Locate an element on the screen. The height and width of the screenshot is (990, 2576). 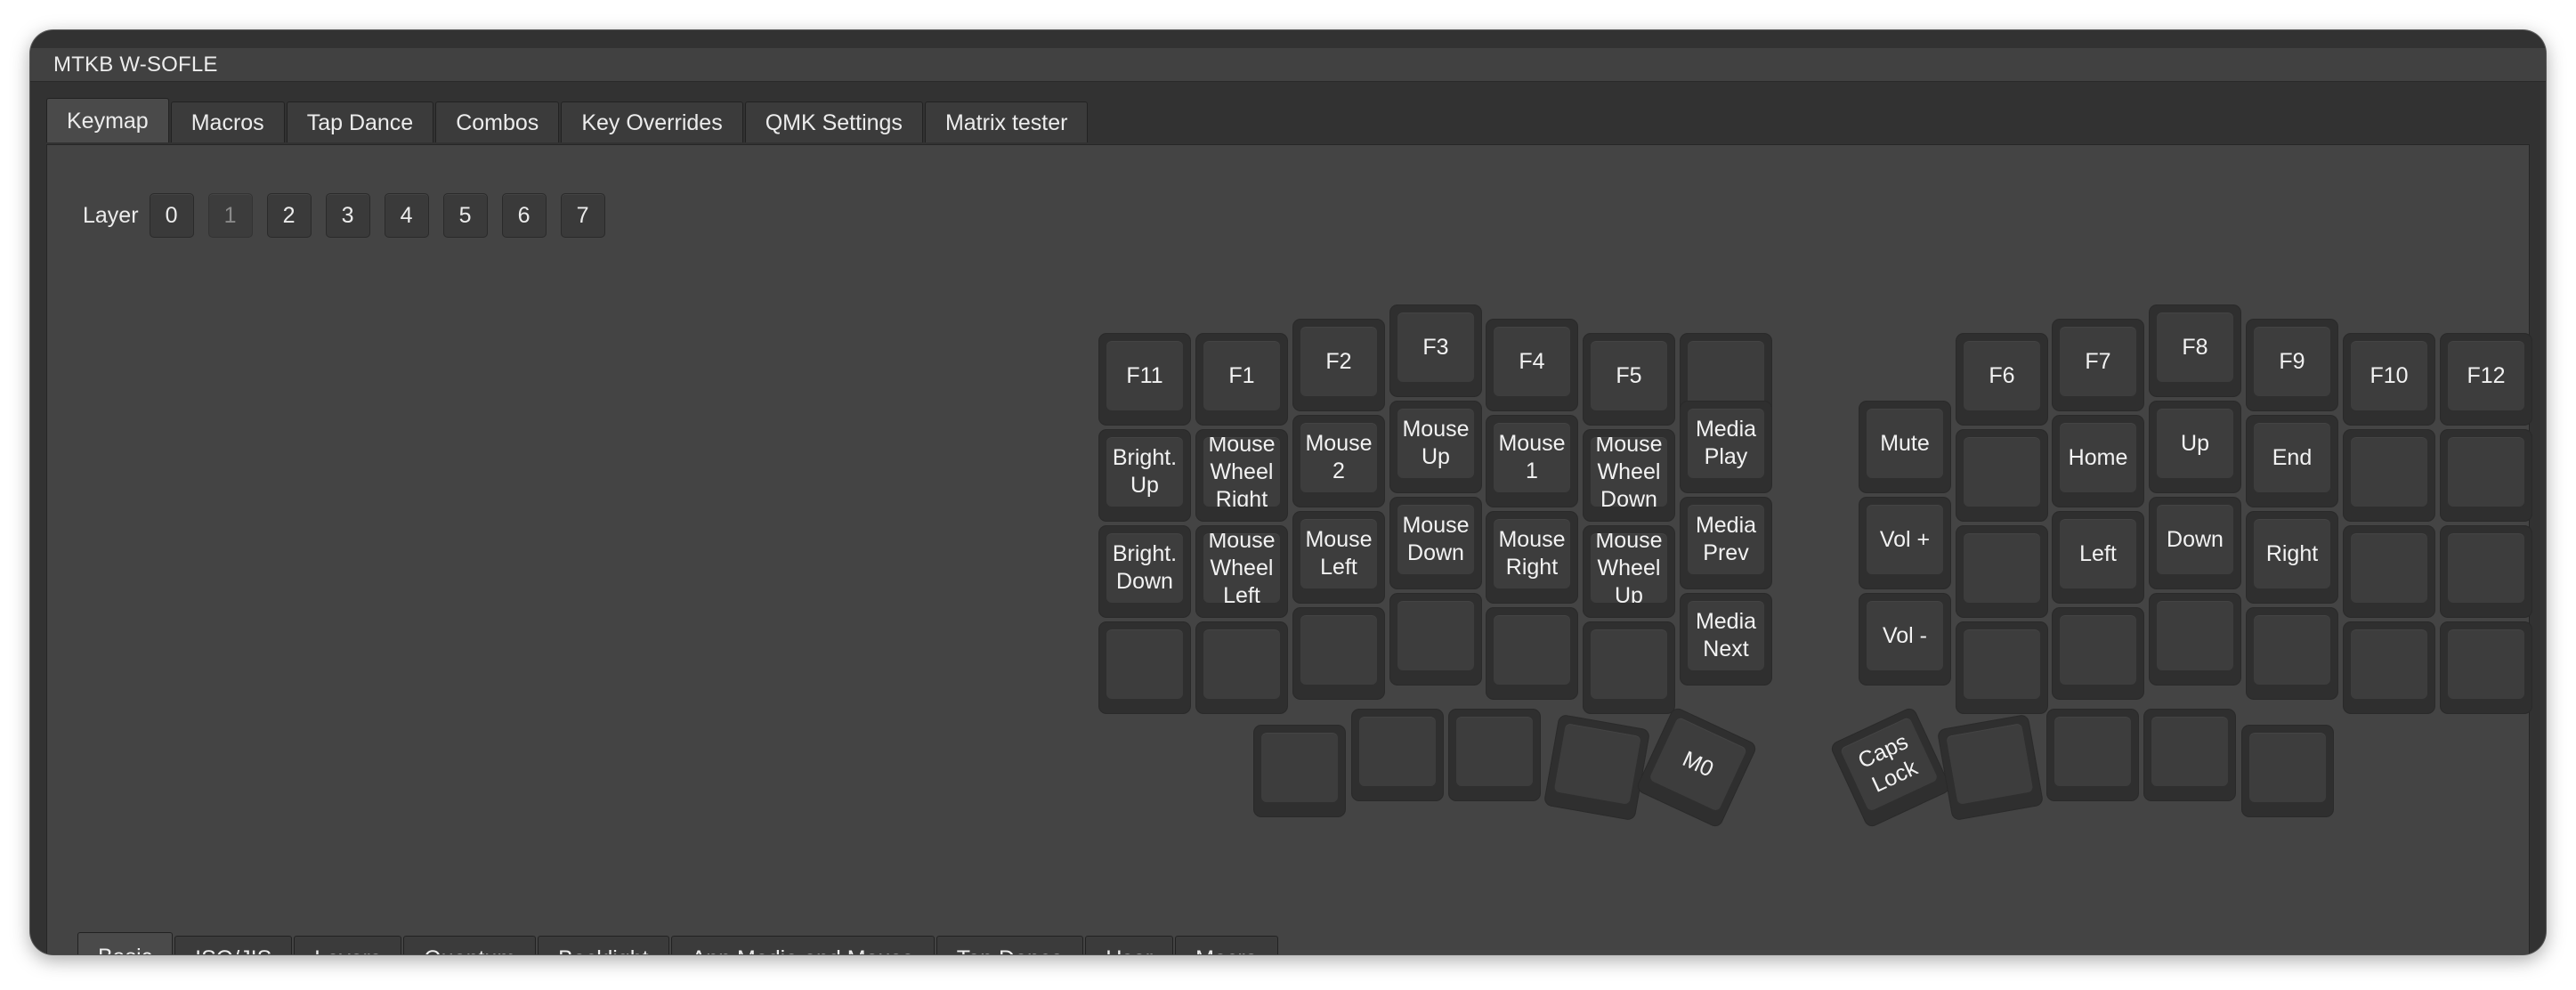
key-label: Down is located at coordinates (2195, 539).